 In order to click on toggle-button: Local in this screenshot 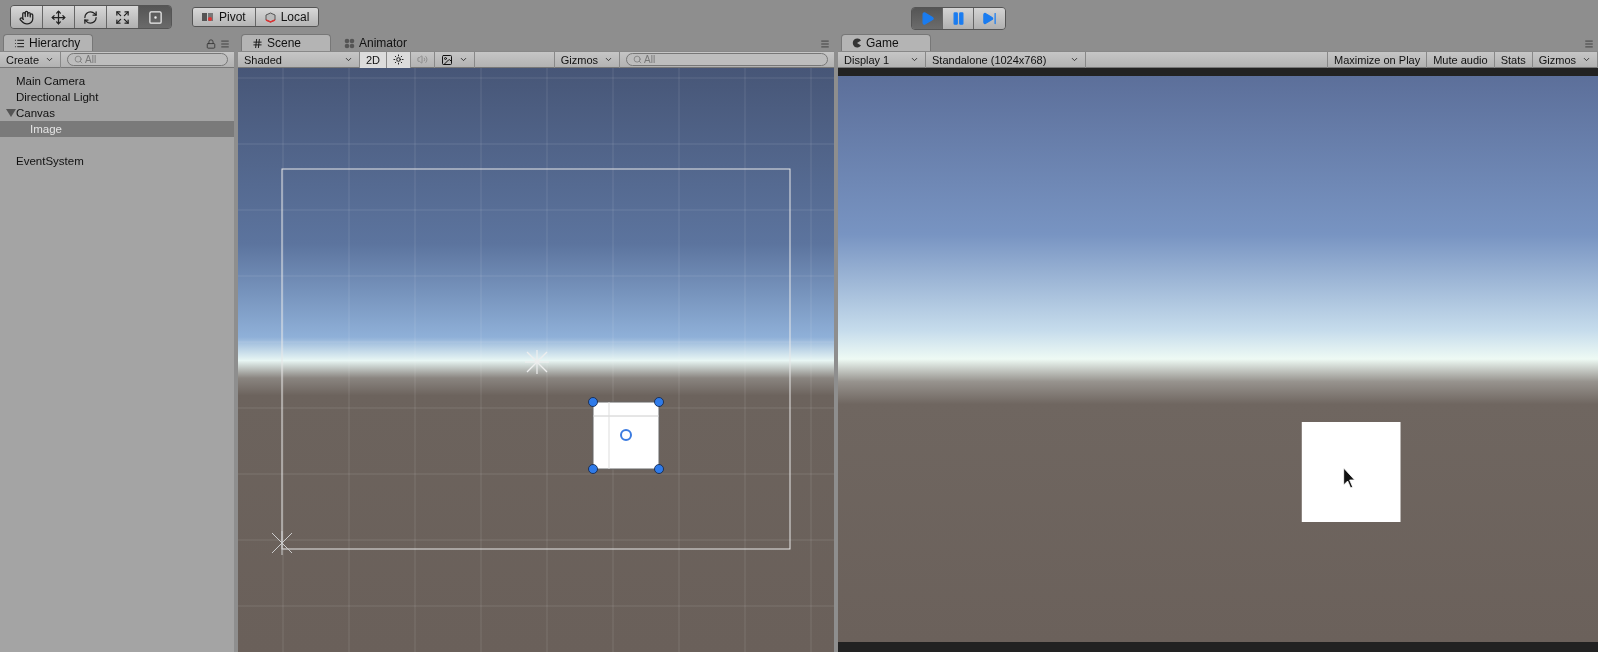, I will do `click(287, 17)`.